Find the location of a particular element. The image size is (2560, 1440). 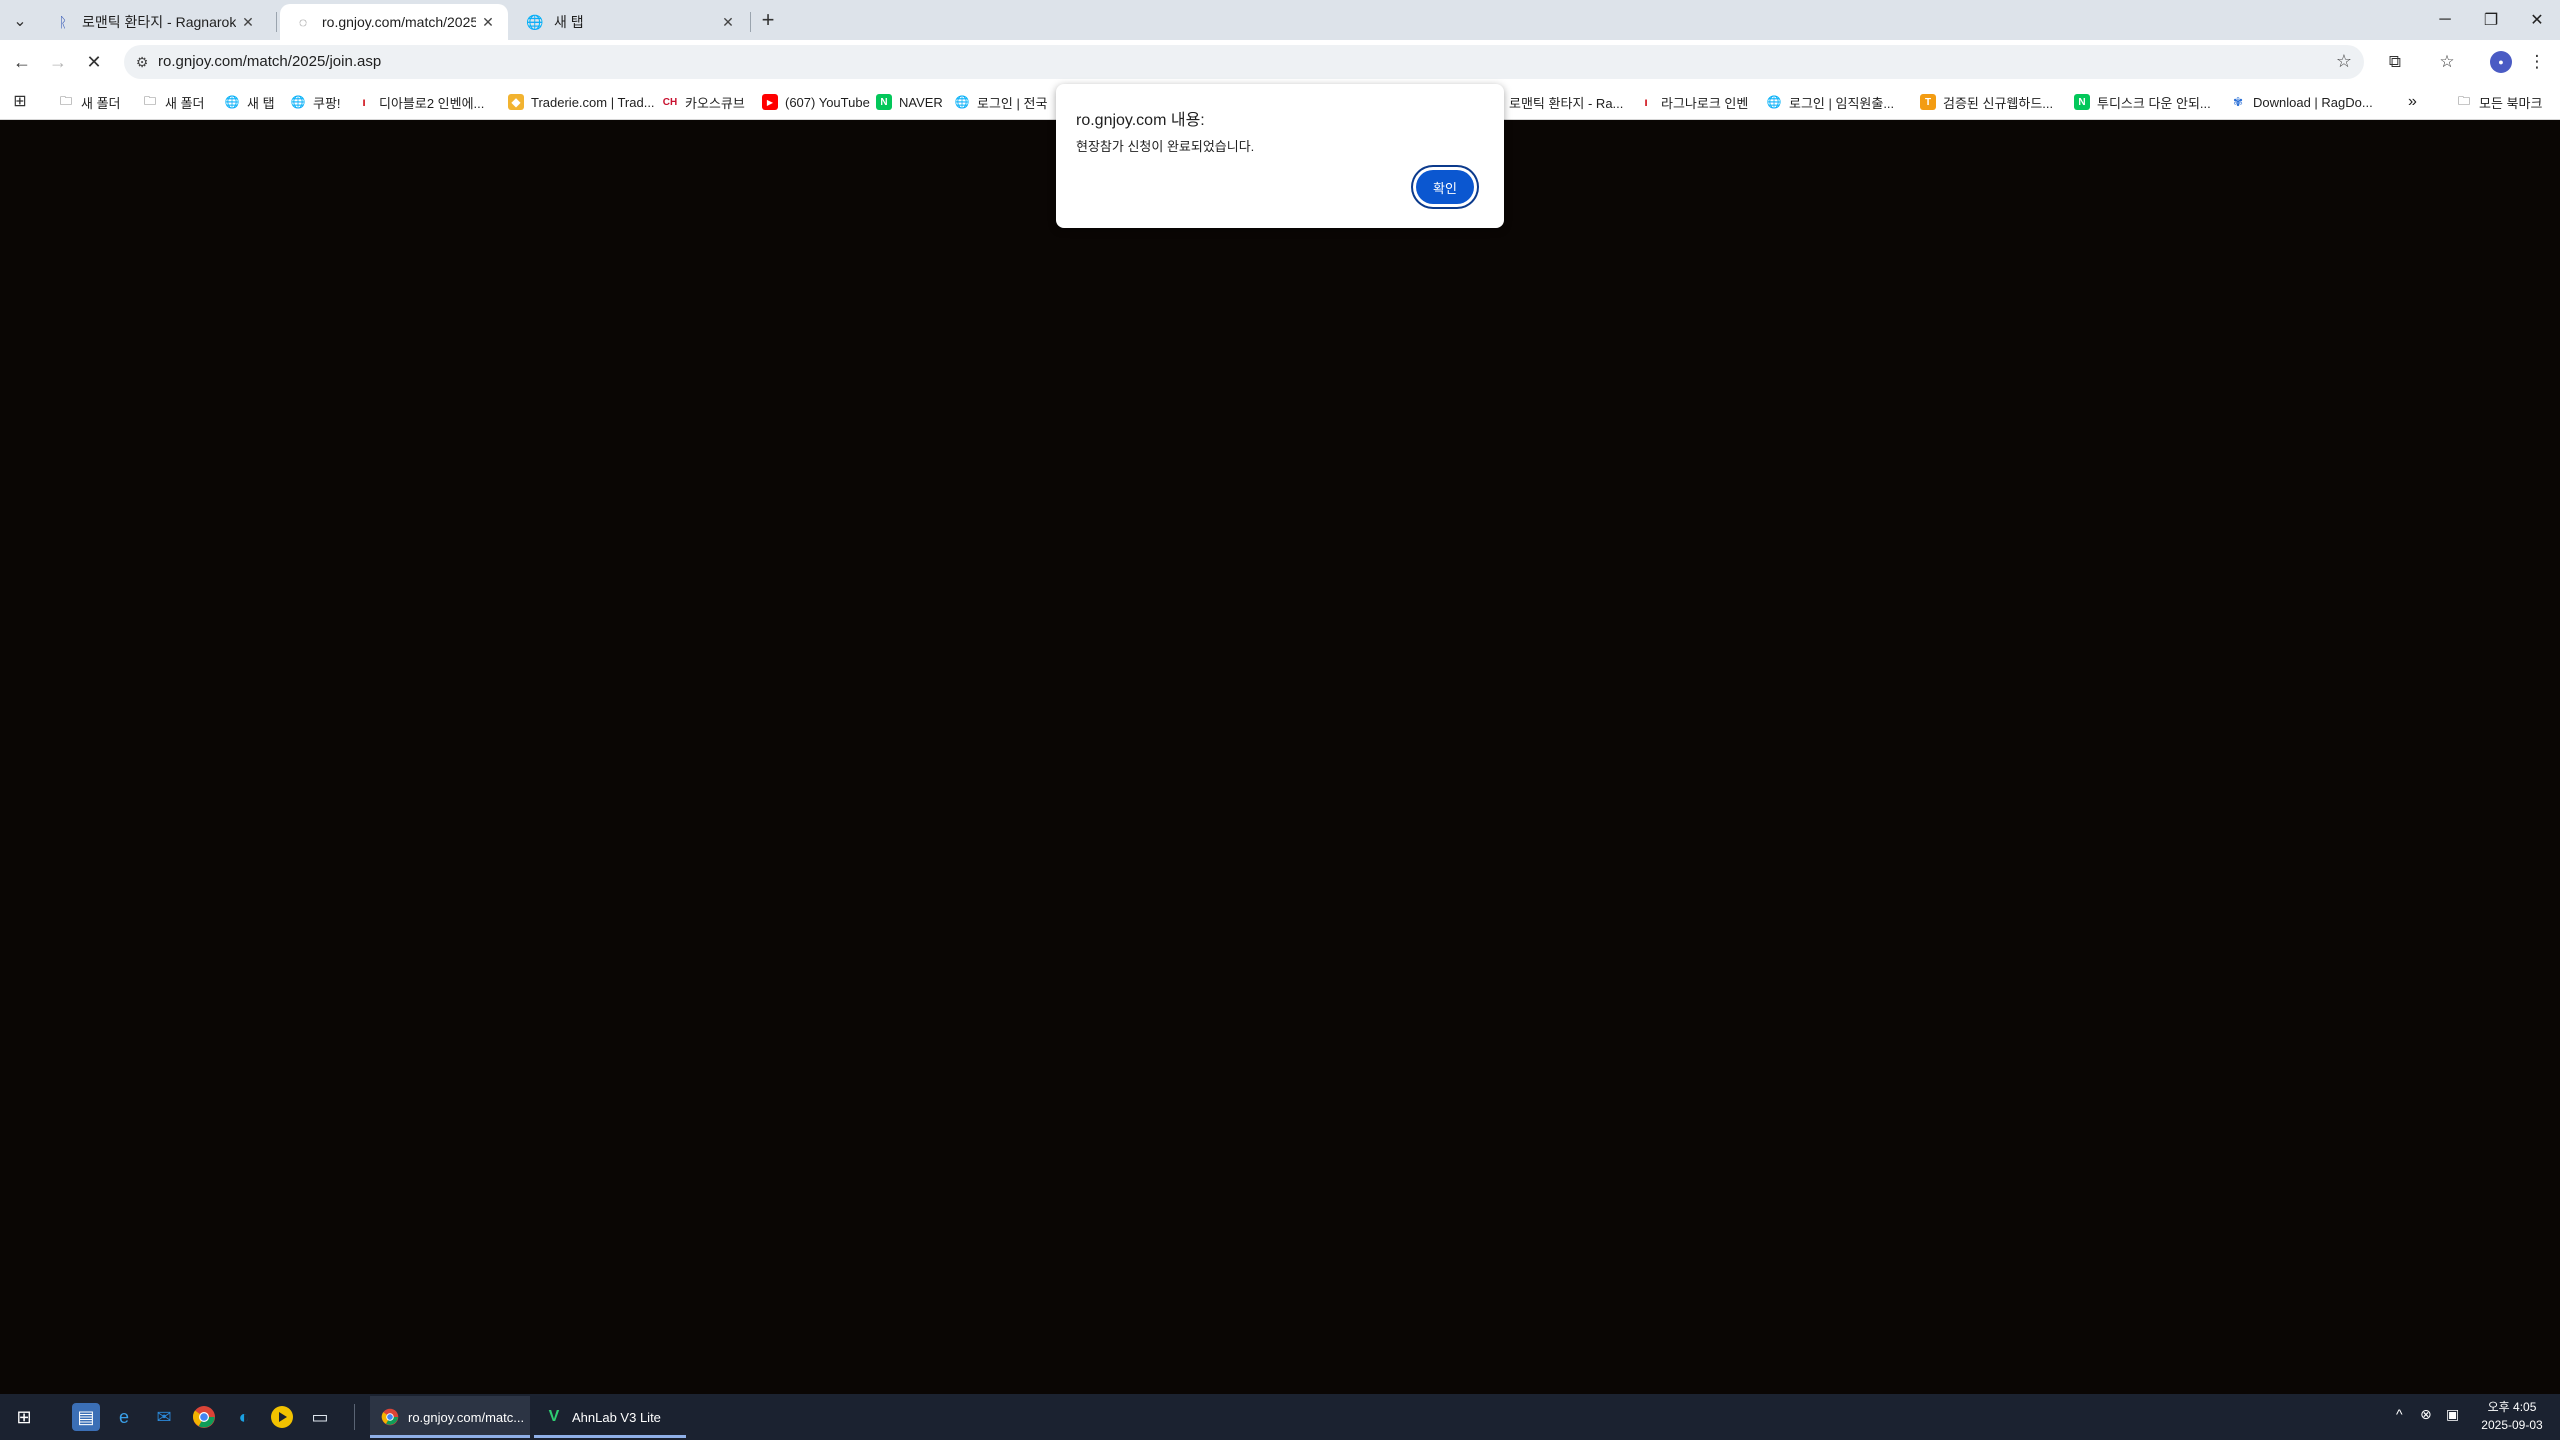

window-app-icon: ▭ is located at coordinates (320, 1417).